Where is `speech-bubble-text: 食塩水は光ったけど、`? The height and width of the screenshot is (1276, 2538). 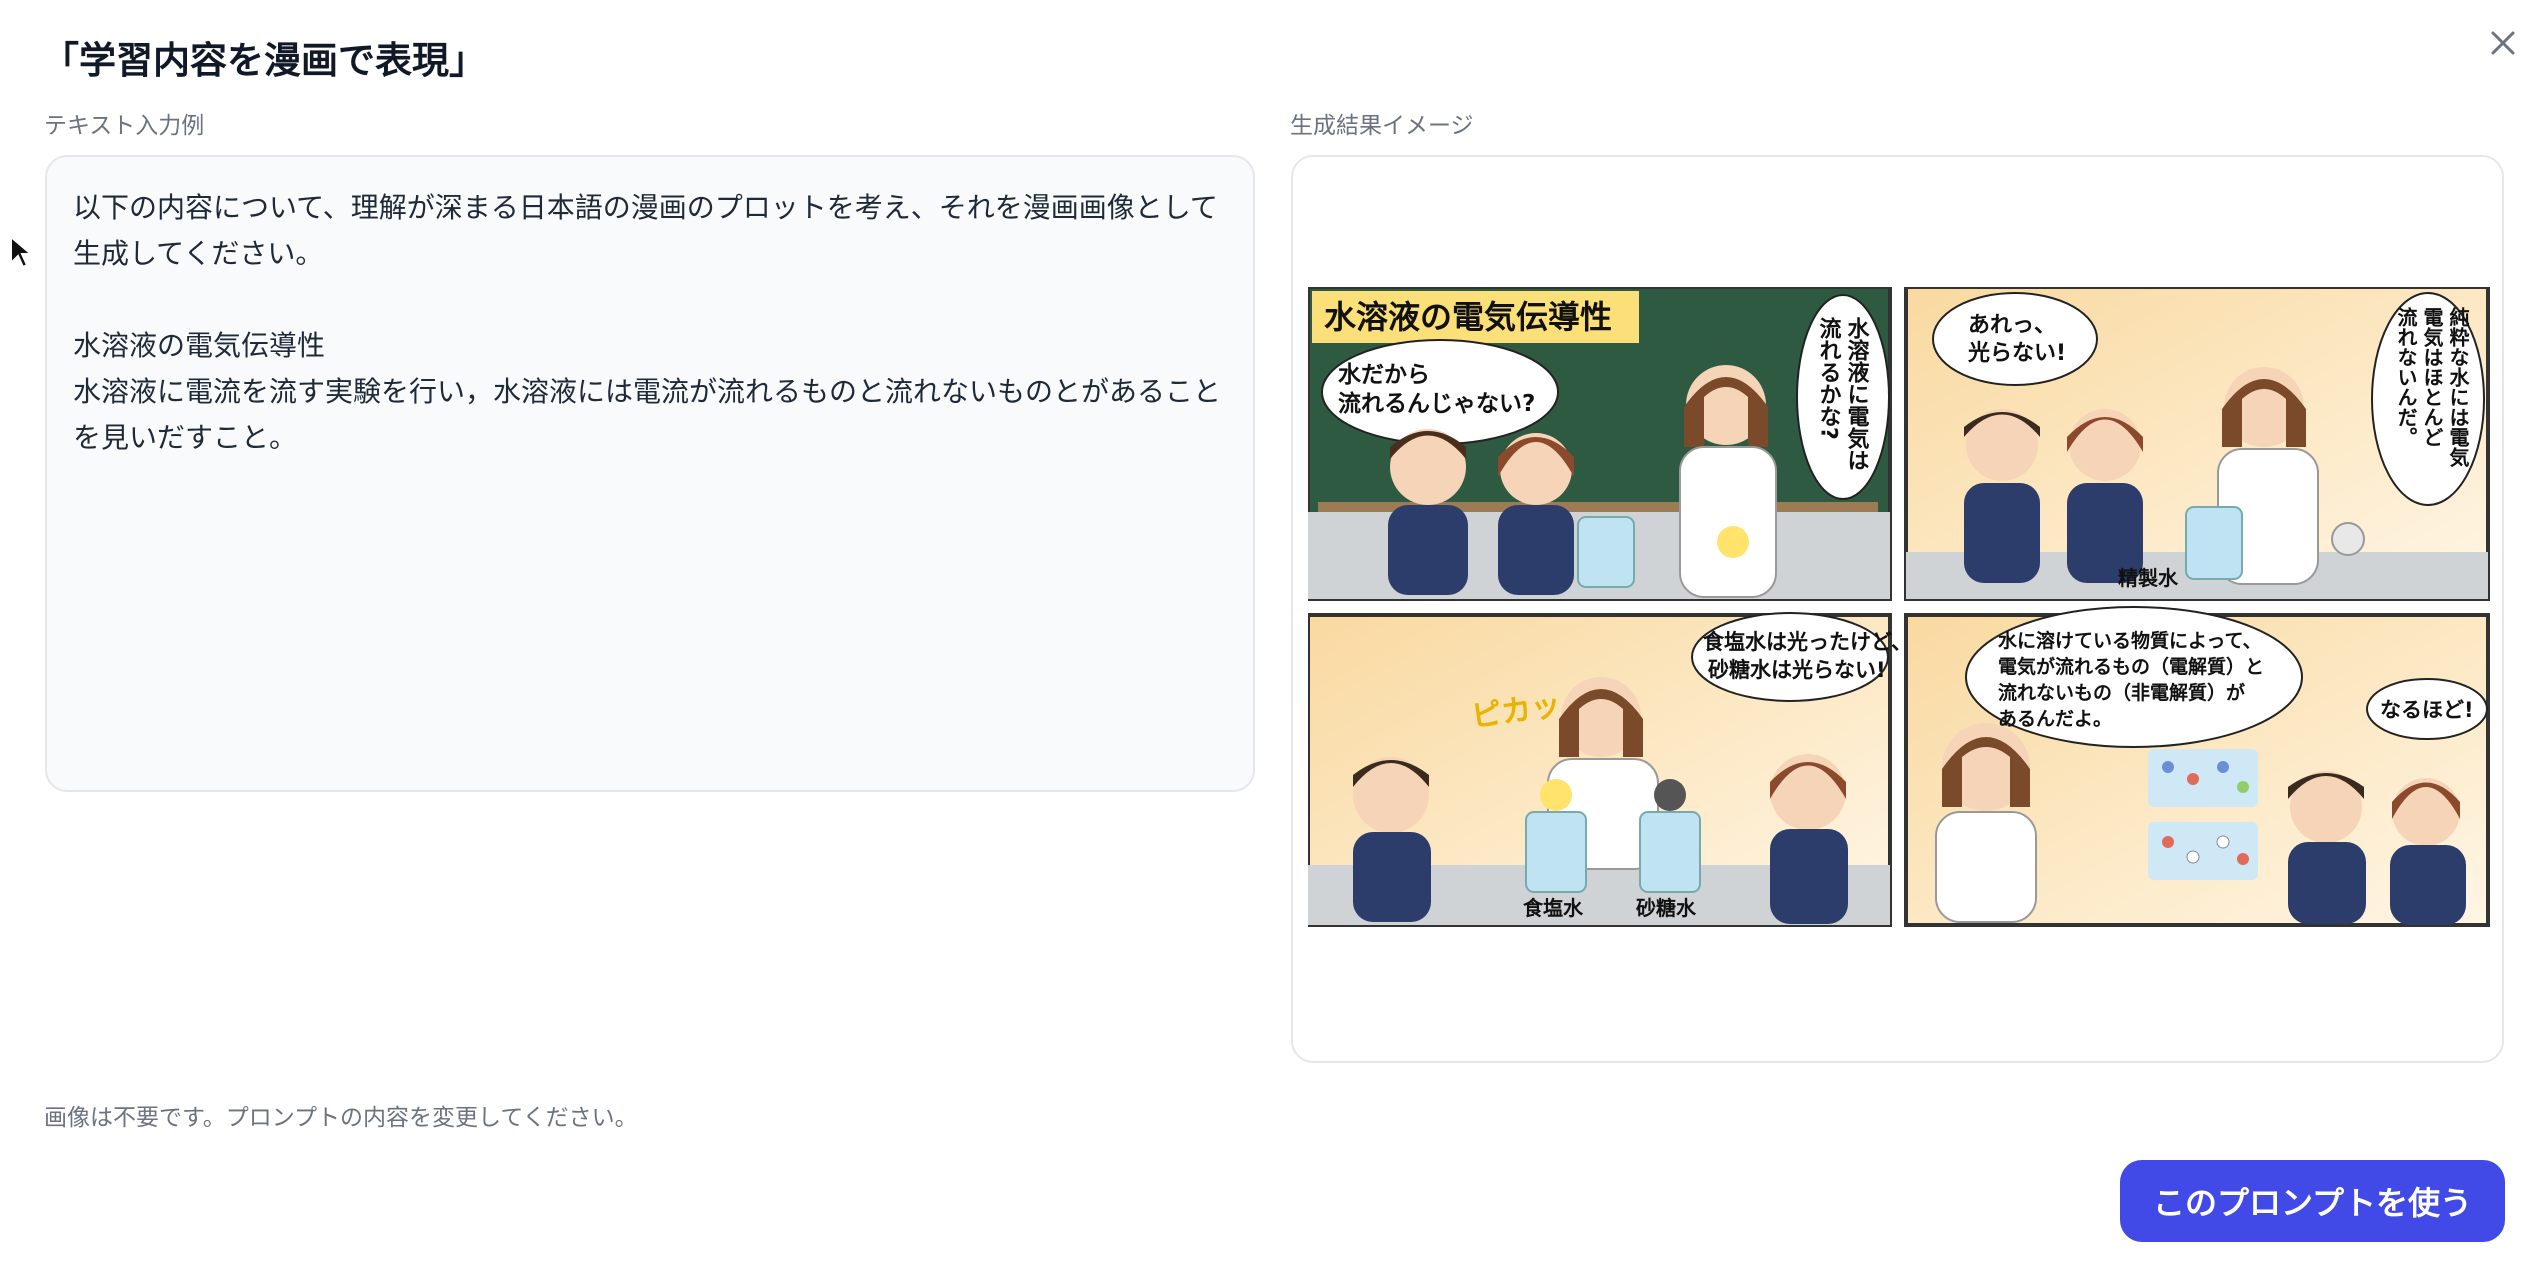
speech-bubble-text: 食塩水は光ったけど、 is located at coordinates (1807, 642).